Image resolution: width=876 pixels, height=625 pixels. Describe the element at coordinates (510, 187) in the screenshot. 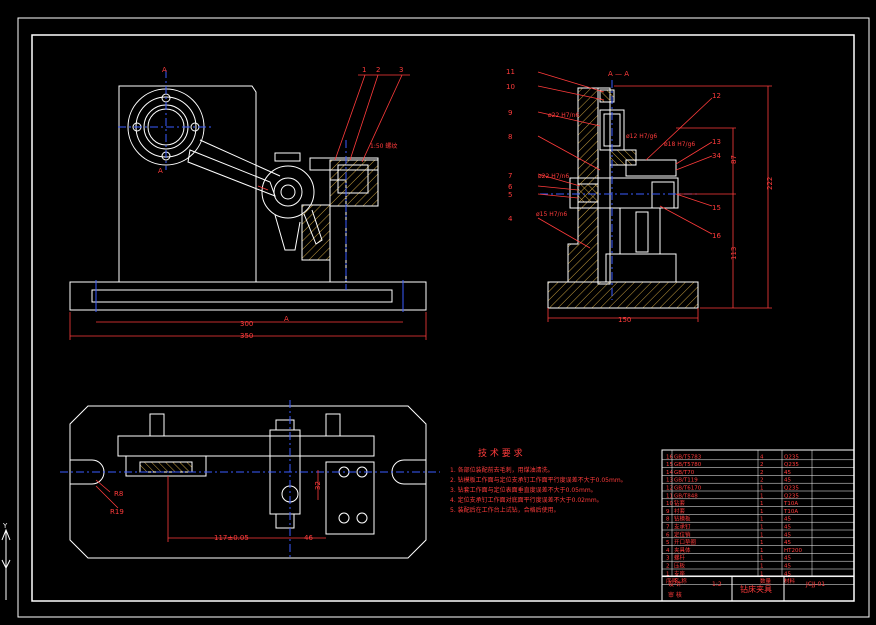

I see `callout-6: 6` at that location.